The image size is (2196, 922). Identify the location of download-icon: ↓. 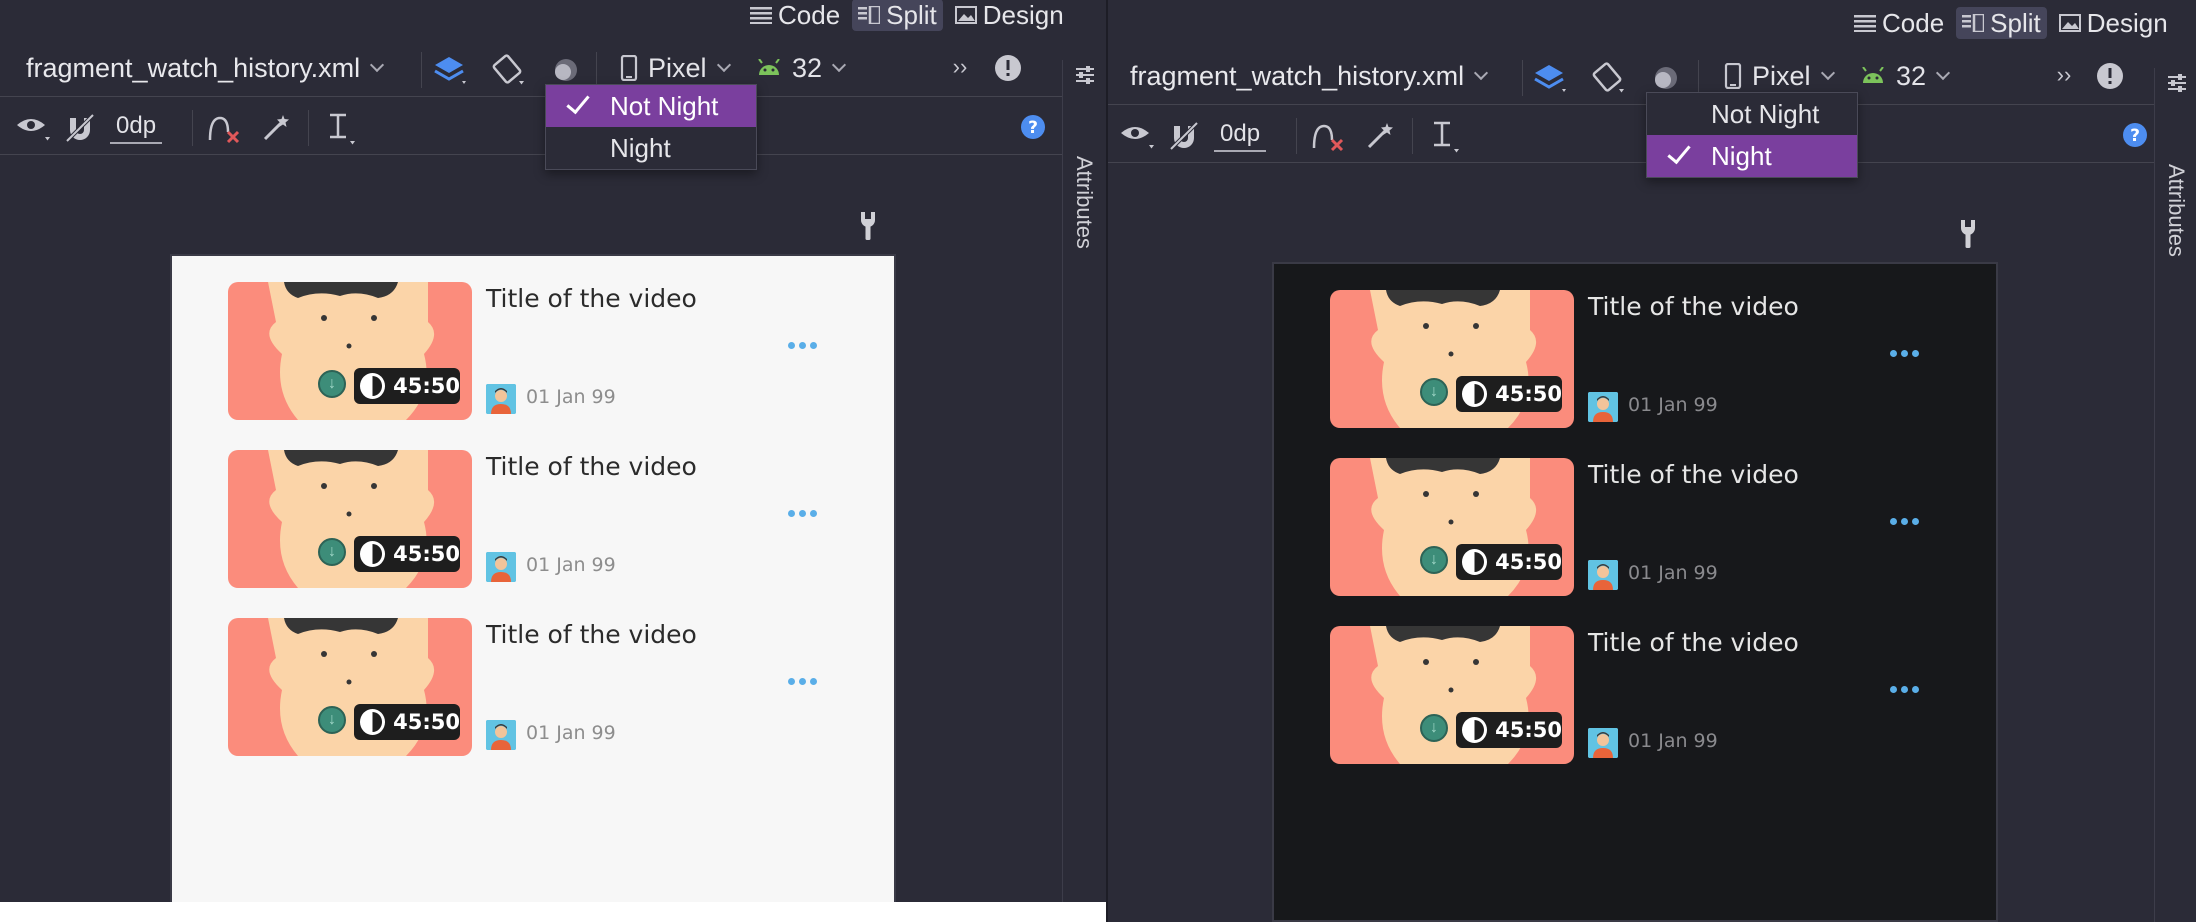
(332, 384).